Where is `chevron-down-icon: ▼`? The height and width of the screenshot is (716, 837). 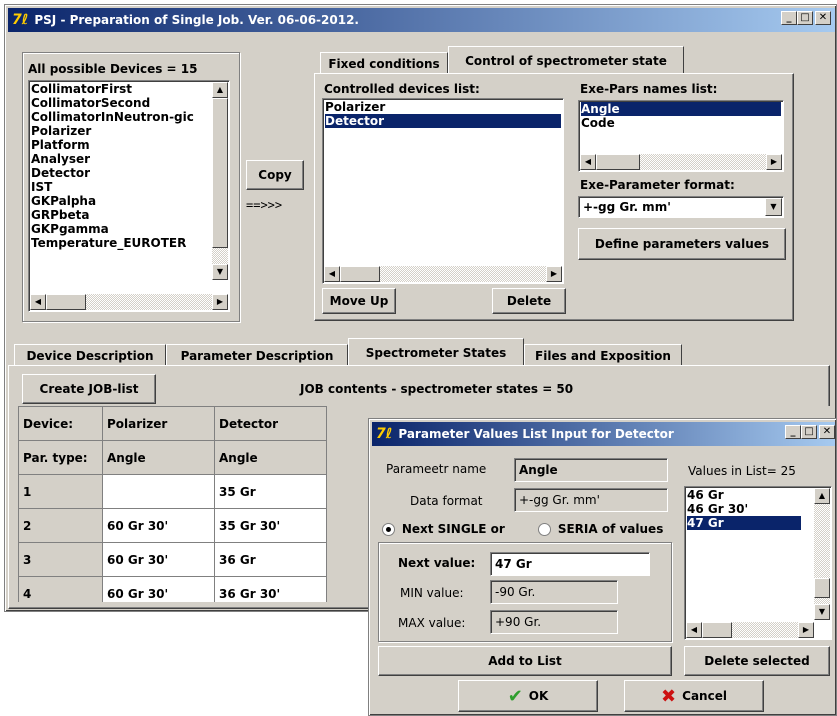
chevron-down-icon: ▼ is located at coordinates (773, 207).